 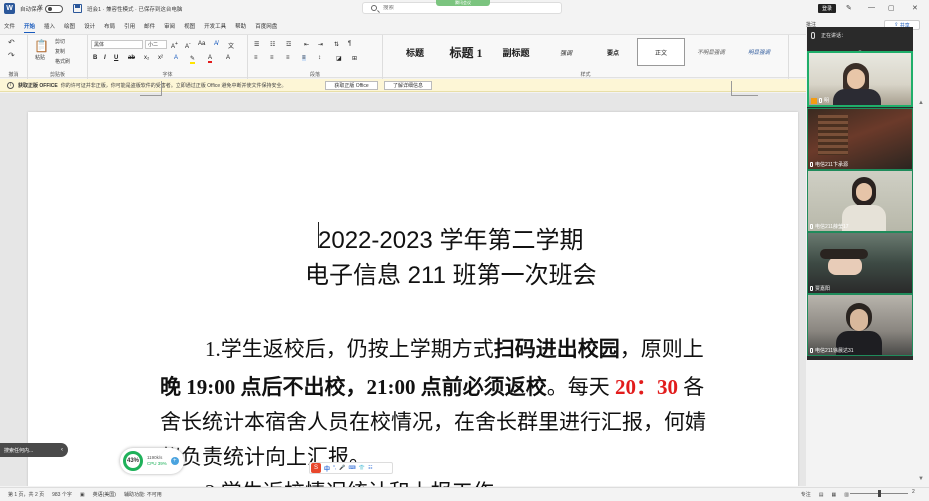 What do you see at coordinates (288, 44) in the screenshot?
I see `multilevel-list-icon: ☲` at bounding box center [288, 44].